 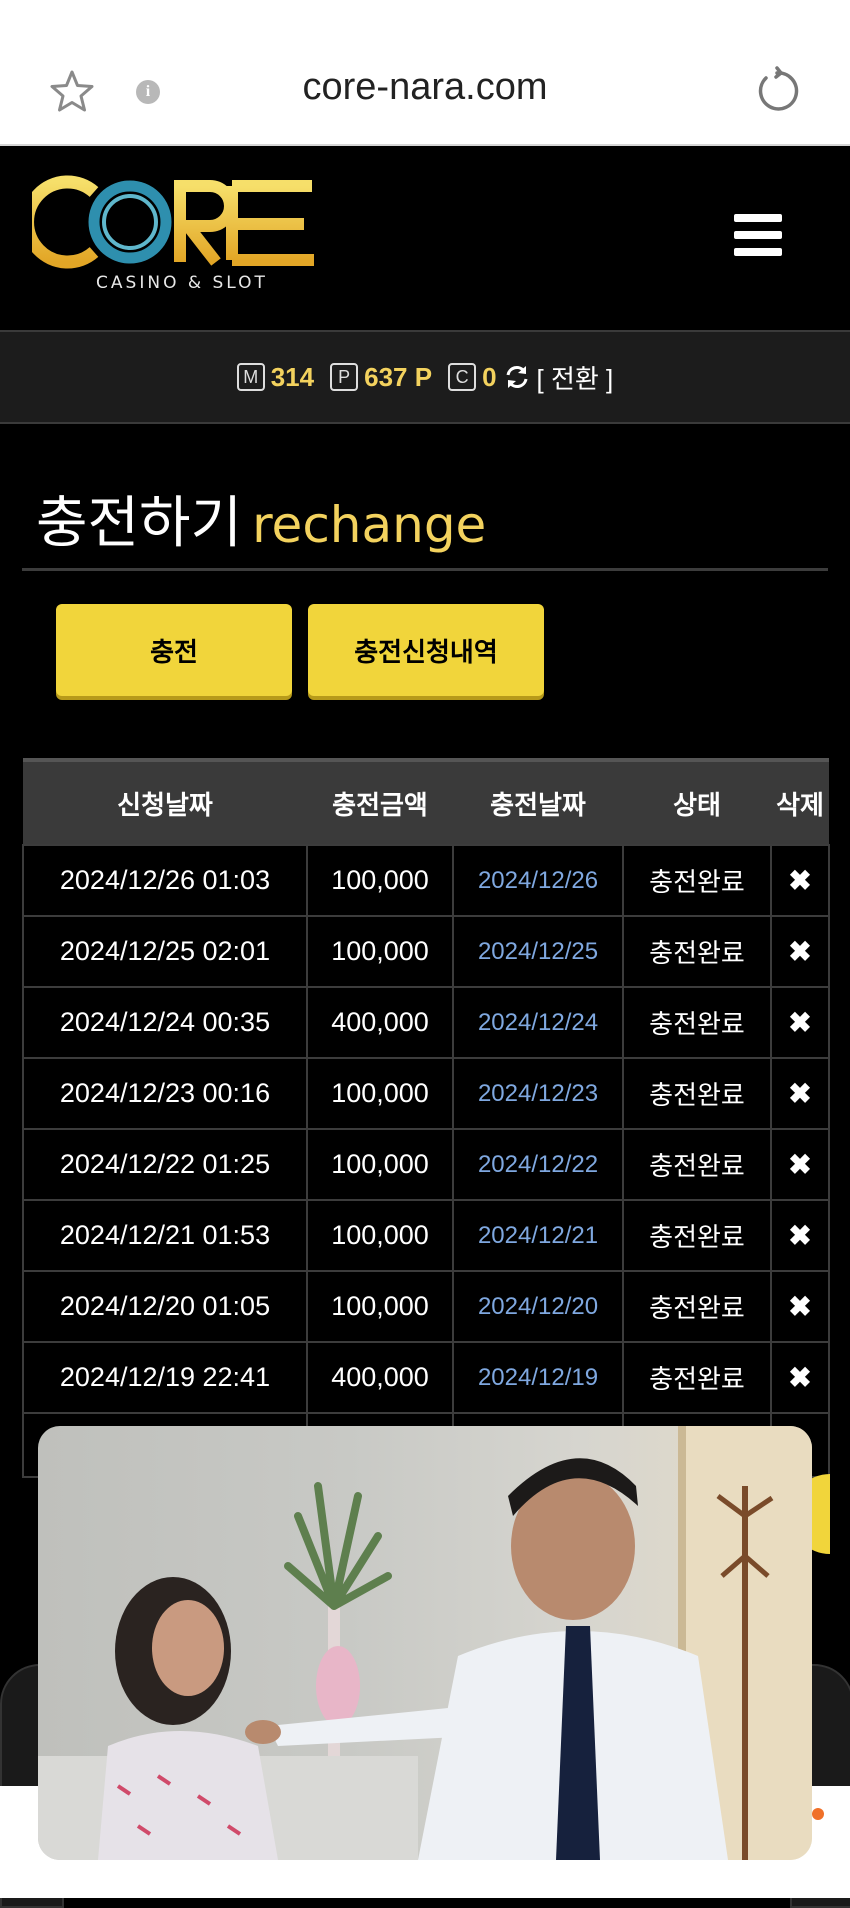 What do you see at coordinates (174, 650) in the screenshot?
I see `charge-button: 충전` at bounding box center [174, 650].